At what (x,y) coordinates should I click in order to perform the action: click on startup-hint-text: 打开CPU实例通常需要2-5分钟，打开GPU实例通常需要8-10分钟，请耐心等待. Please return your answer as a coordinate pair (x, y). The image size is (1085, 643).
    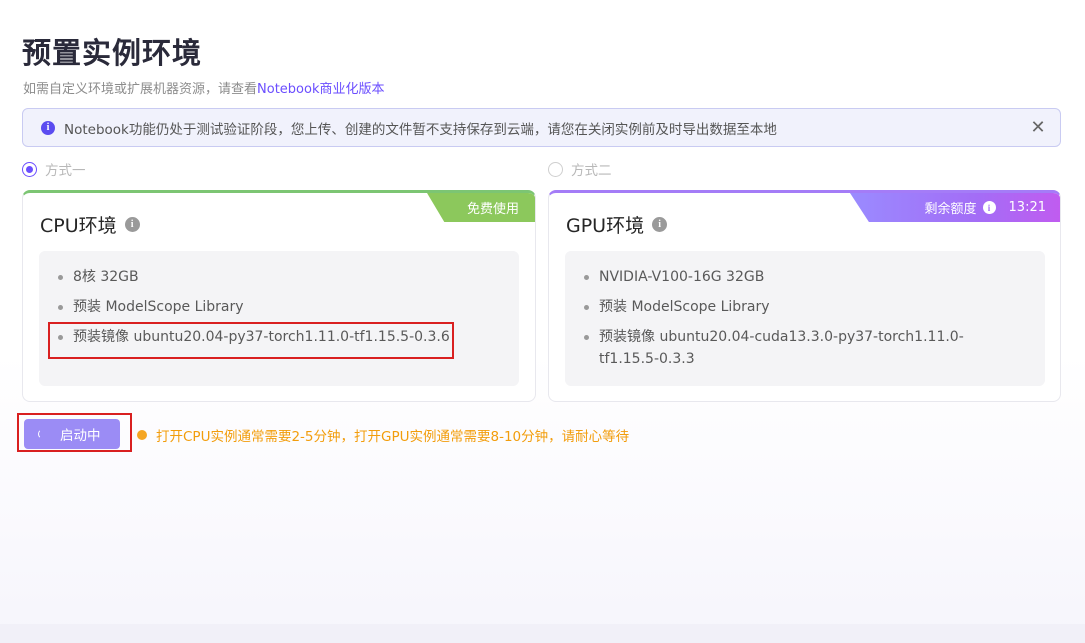
    Looking at the image, I should click on (393, 437).